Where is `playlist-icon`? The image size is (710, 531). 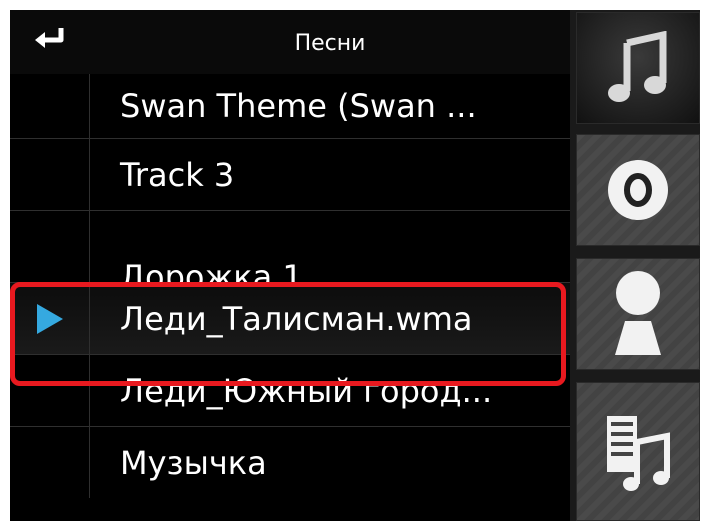 playlist-icon is located at coordinates (638, 453).